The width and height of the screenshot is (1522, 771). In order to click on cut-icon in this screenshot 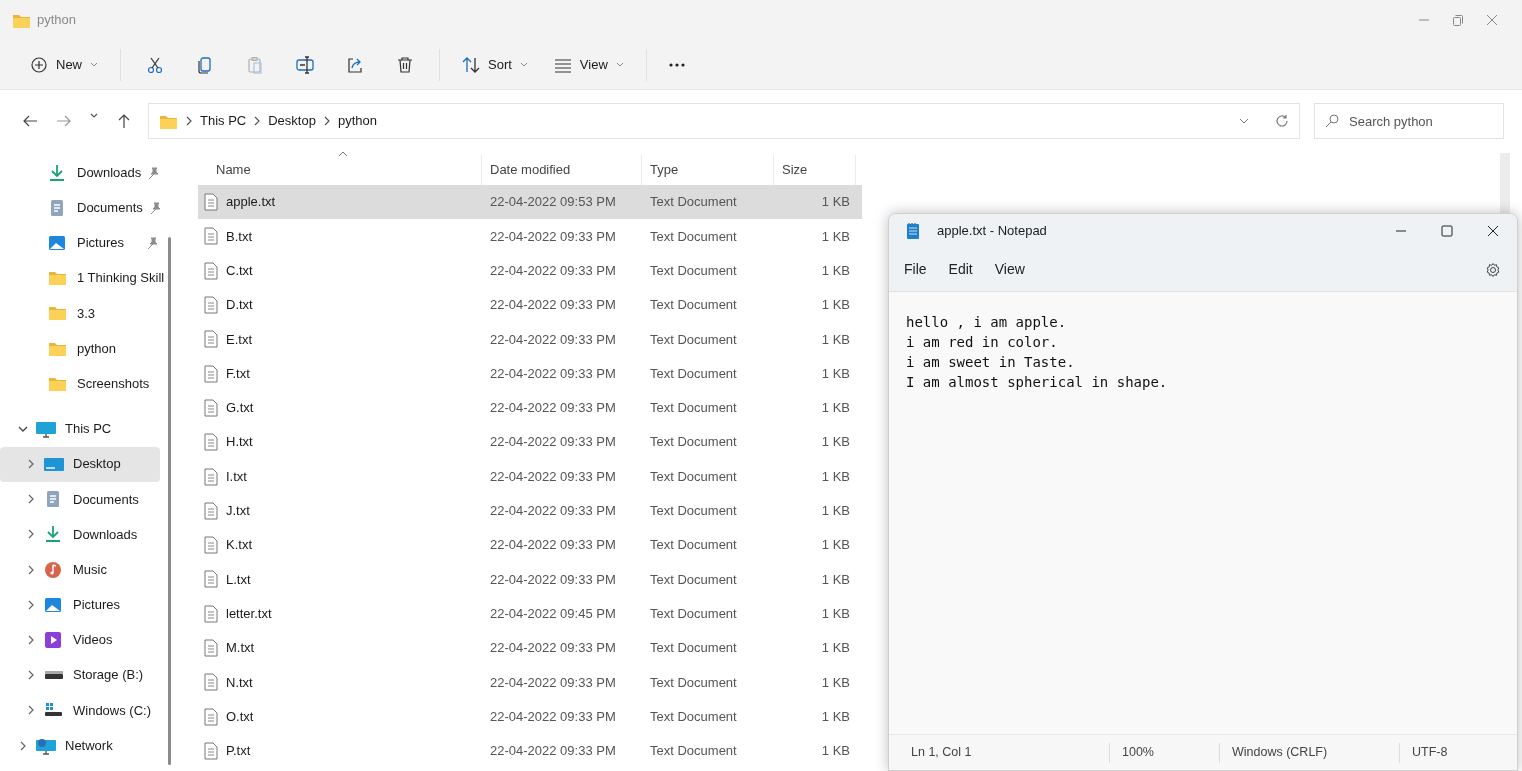, I will do `click(155, 64)`.